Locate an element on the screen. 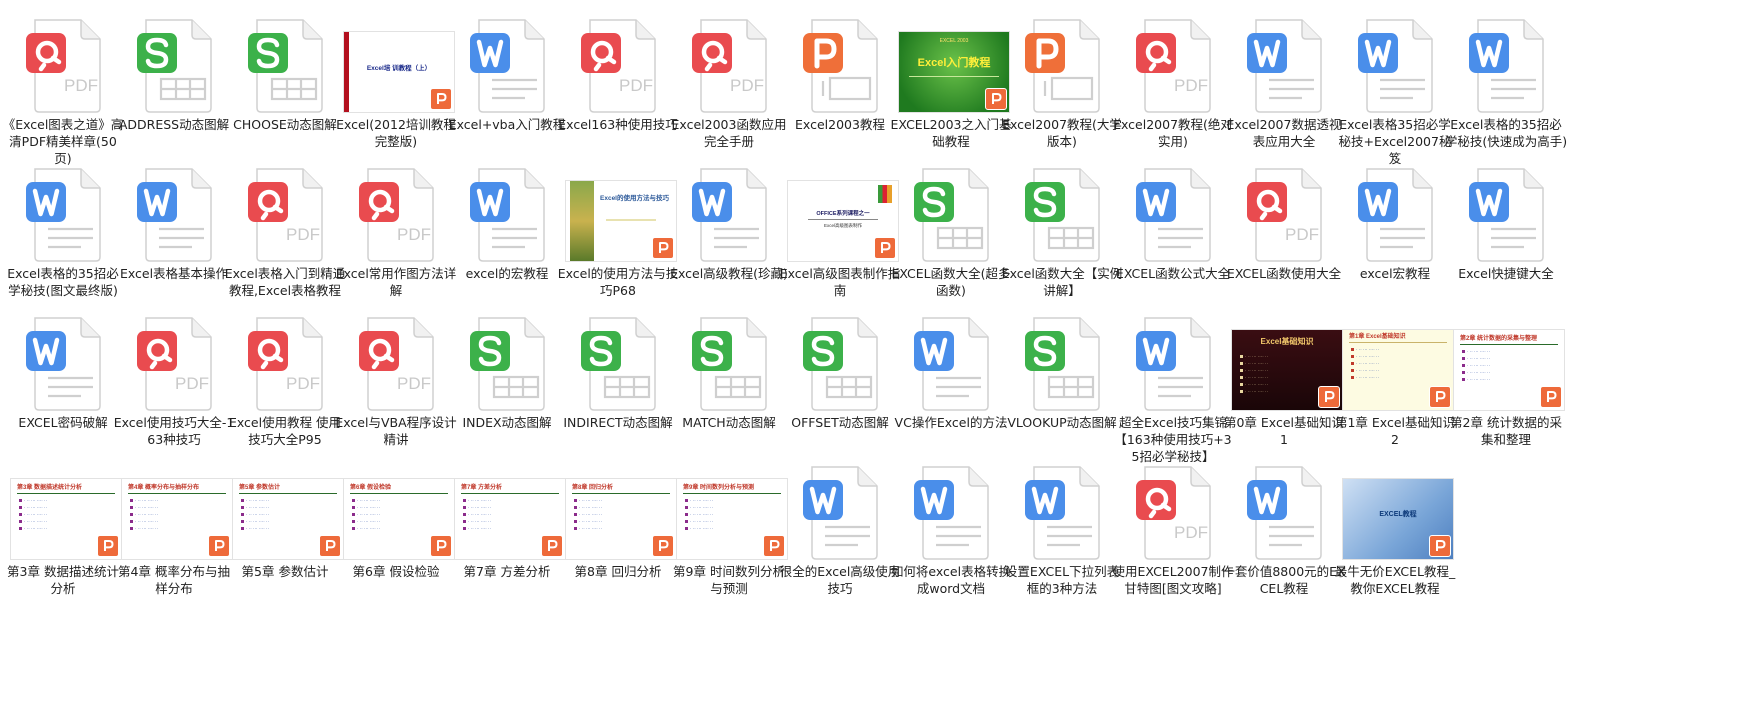  file-name: 很全的Excel高级使用技巧 is located at coordinates (840, 580).